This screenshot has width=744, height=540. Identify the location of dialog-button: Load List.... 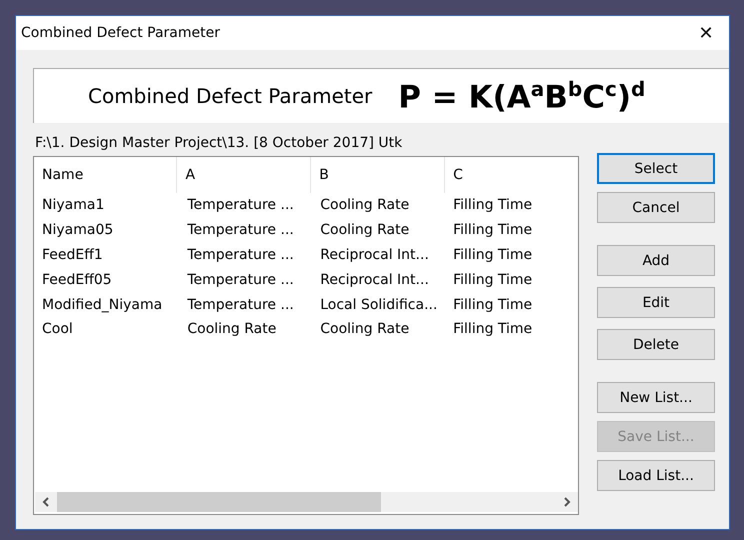
(656, 475).